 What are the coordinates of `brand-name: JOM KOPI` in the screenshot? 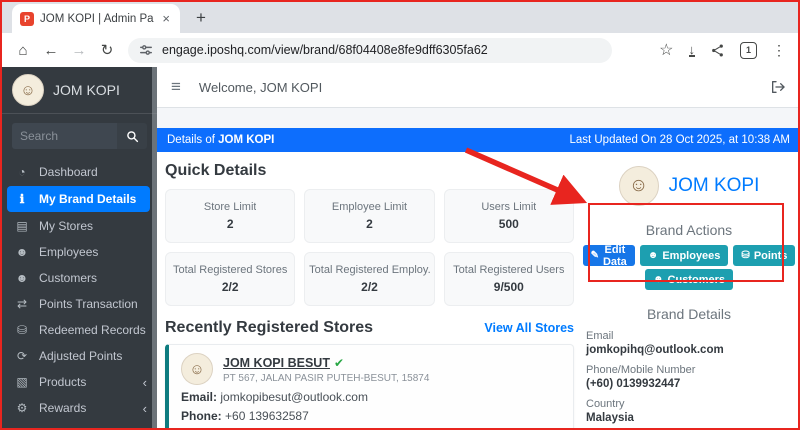 It's located at (714, 185).